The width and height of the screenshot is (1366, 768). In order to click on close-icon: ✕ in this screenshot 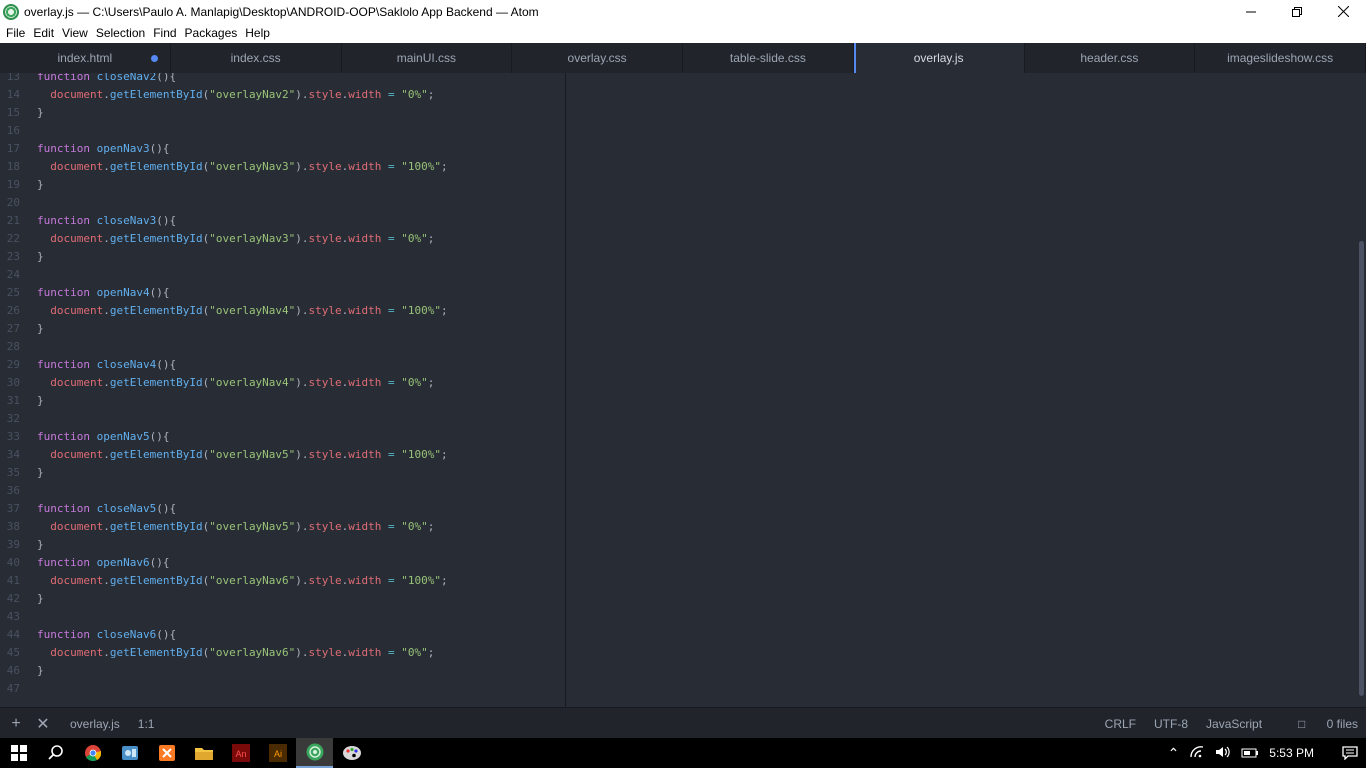, I will do `click(43, 724)`.